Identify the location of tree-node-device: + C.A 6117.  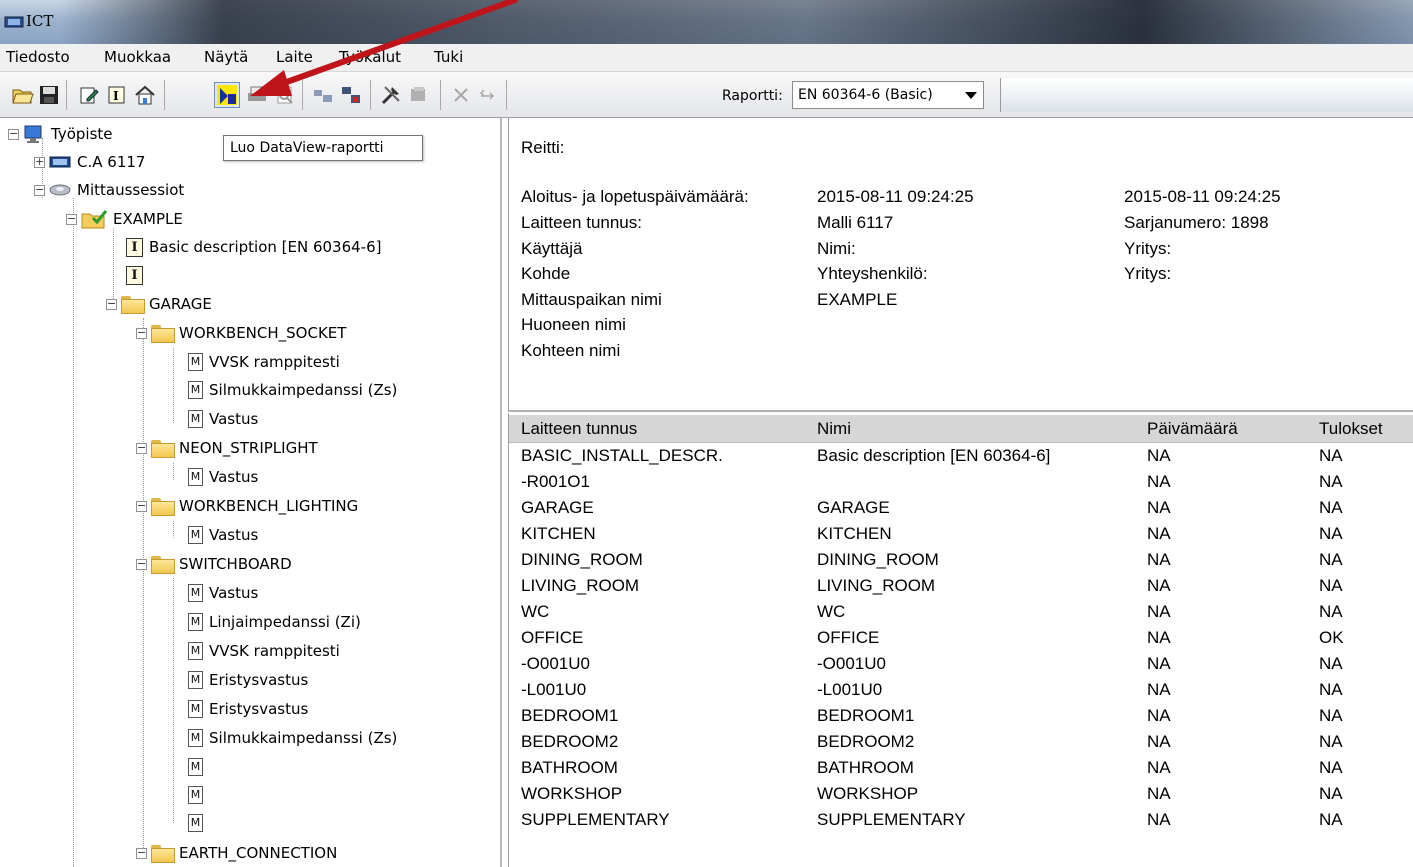
(89, 162).